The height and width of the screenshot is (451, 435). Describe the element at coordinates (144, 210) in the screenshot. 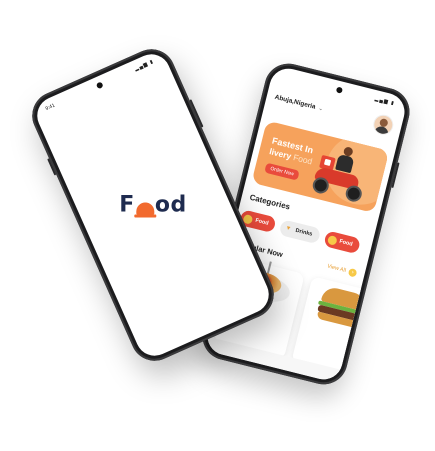

I see `cloche-icon` at that location.